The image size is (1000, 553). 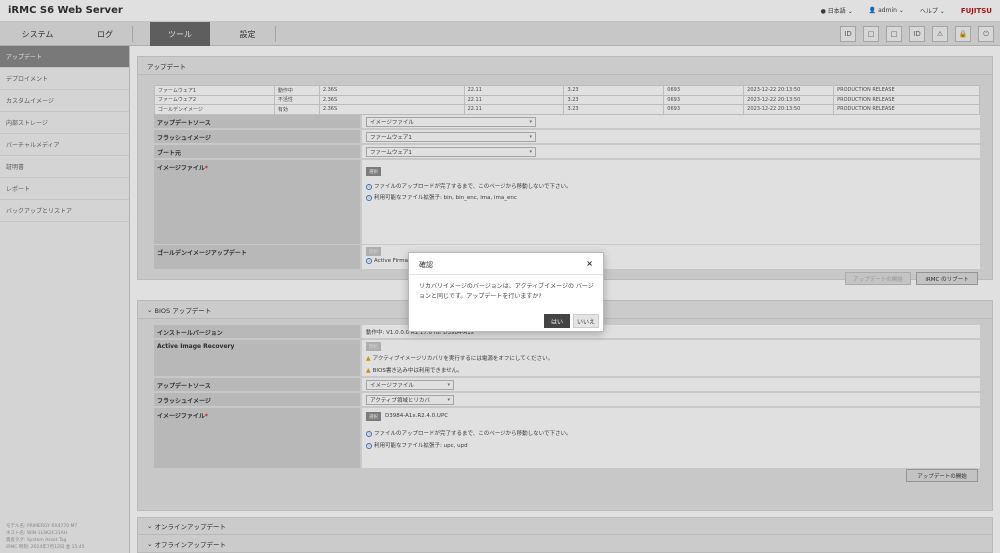 What do you see at coordinates (506, 274) in the screenshot?
I see `dialog-divider` at bounding box center [506, 274].